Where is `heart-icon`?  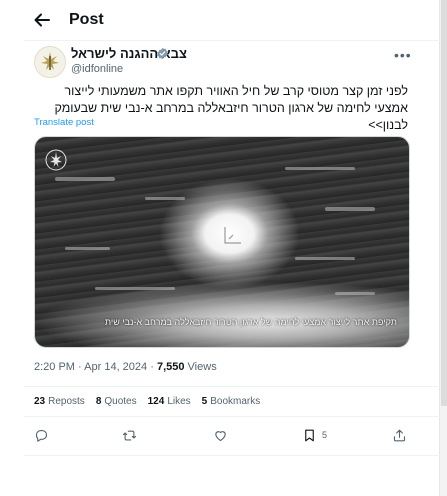 heart-icon is located at coordinates (220, 435).